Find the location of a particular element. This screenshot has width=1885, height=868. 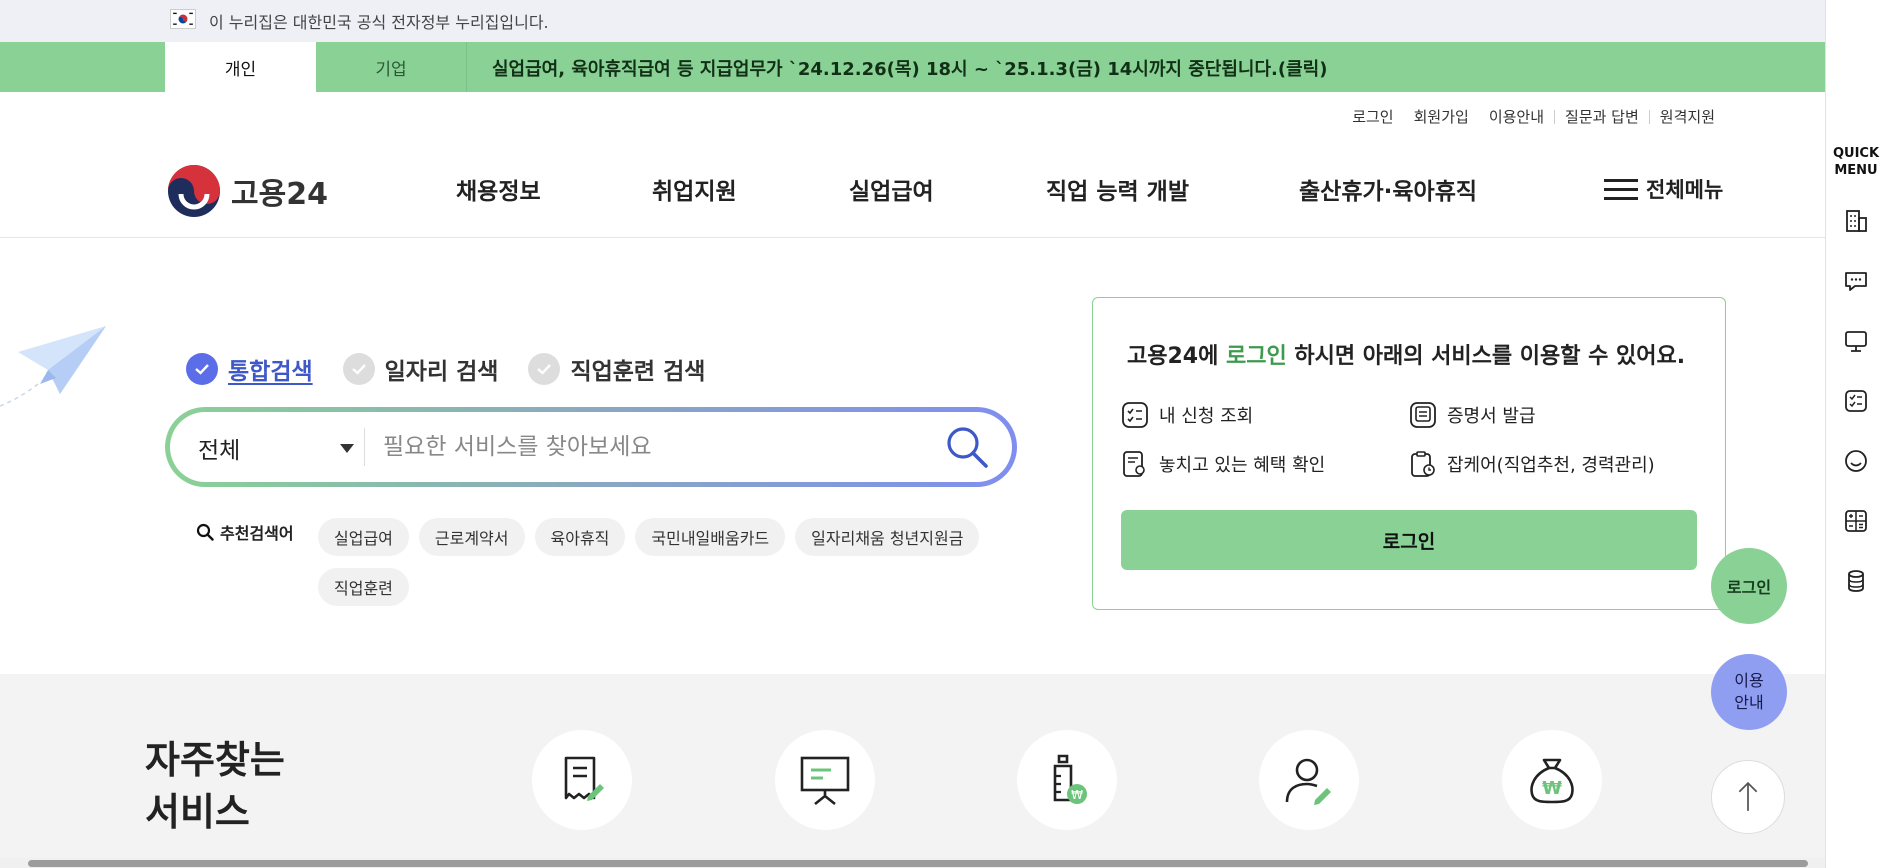

floating-guide-button: 이용 안내 is located at coordinates (1749, 692).